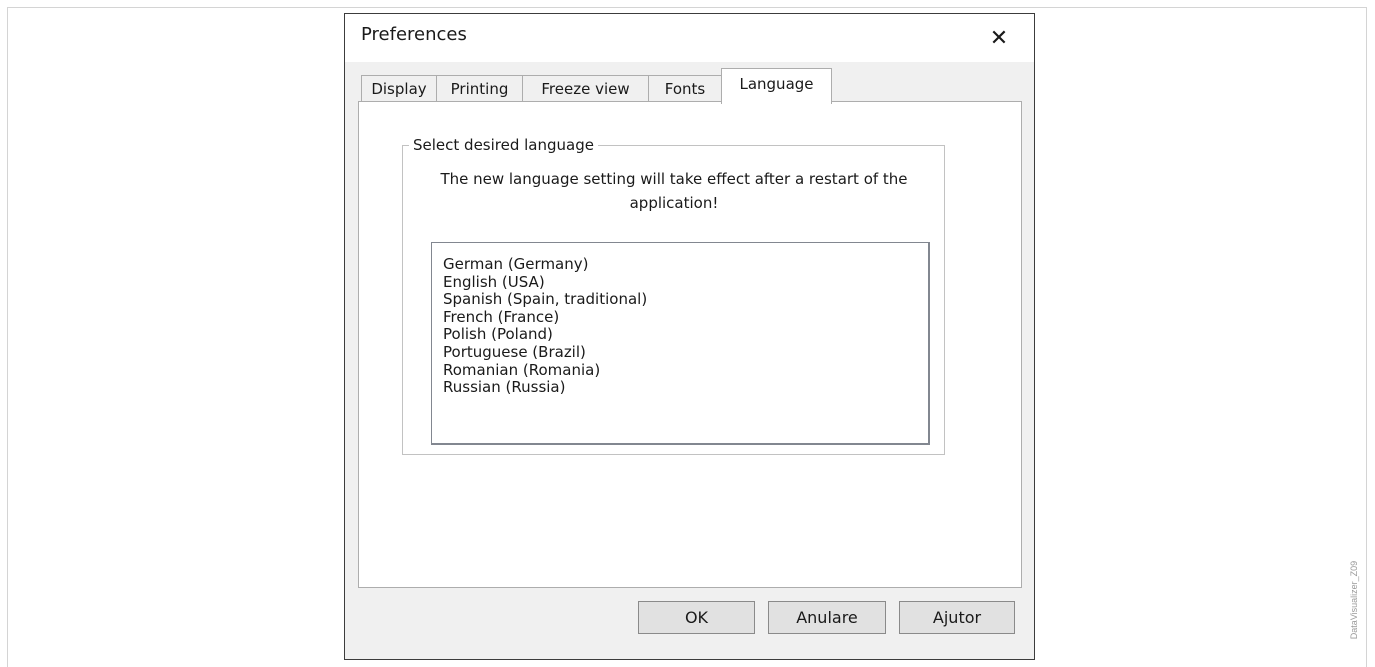 This screenshot has height=667, width=1375. What do you see at coordinates (1354, 600) in the screenshot?
I see `figure-caption: DataVisualizer_Z09` at bounding box center [1354, 600].